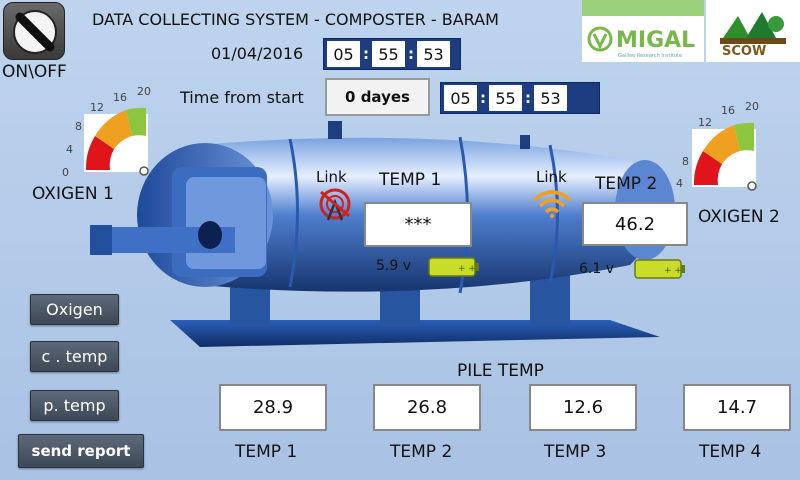 The width and height of the screenshot is (800, 480). What do you see at coordinates (626, 184) in the screenshot?
I see `temp2-title: TEMP 2` at bounding box center [626, 184].